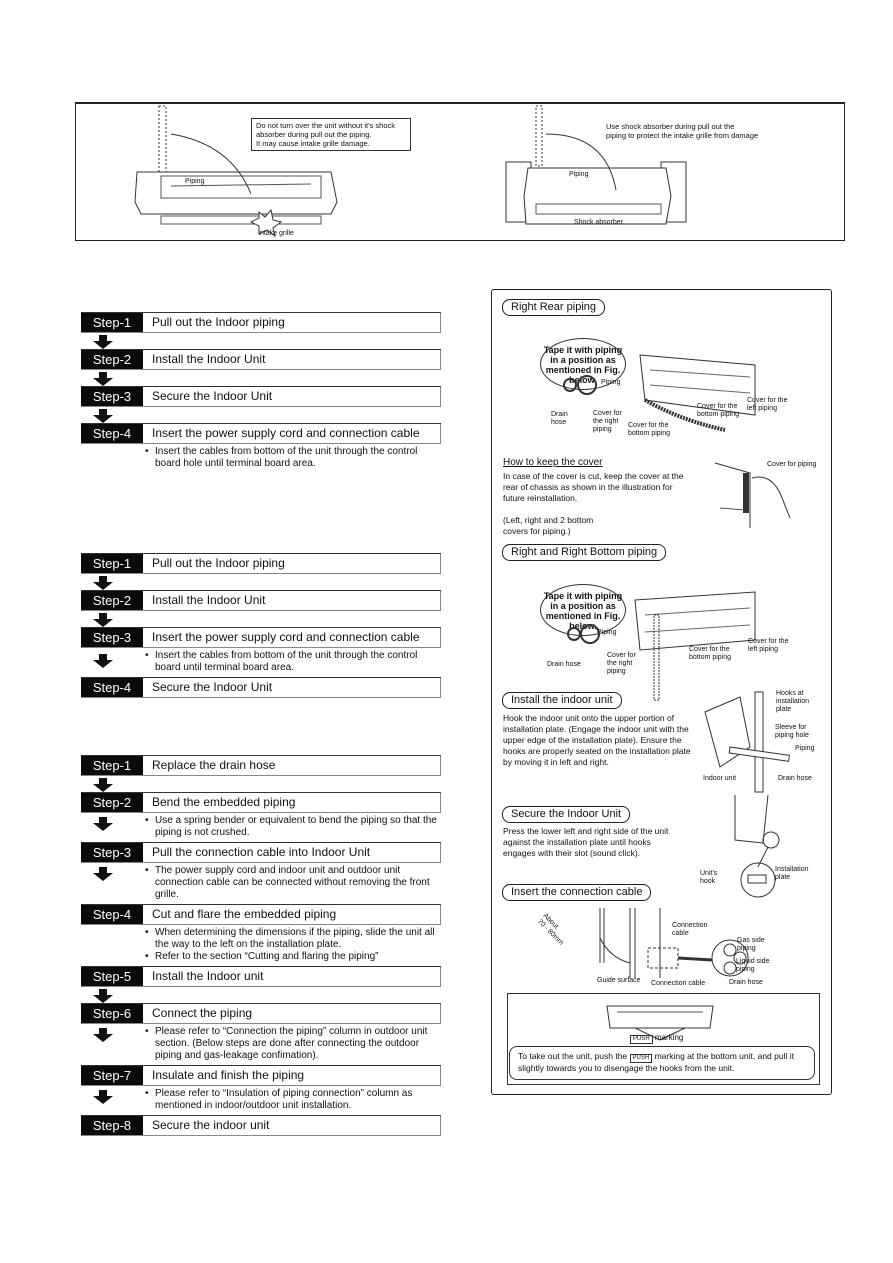 This screenshot has height=1263, width=893. What do you see at coordinates (678, 983) in the screenshot?
I see `label-connection-cable-bottom: Connection cable` at bounding box center [678, 983].